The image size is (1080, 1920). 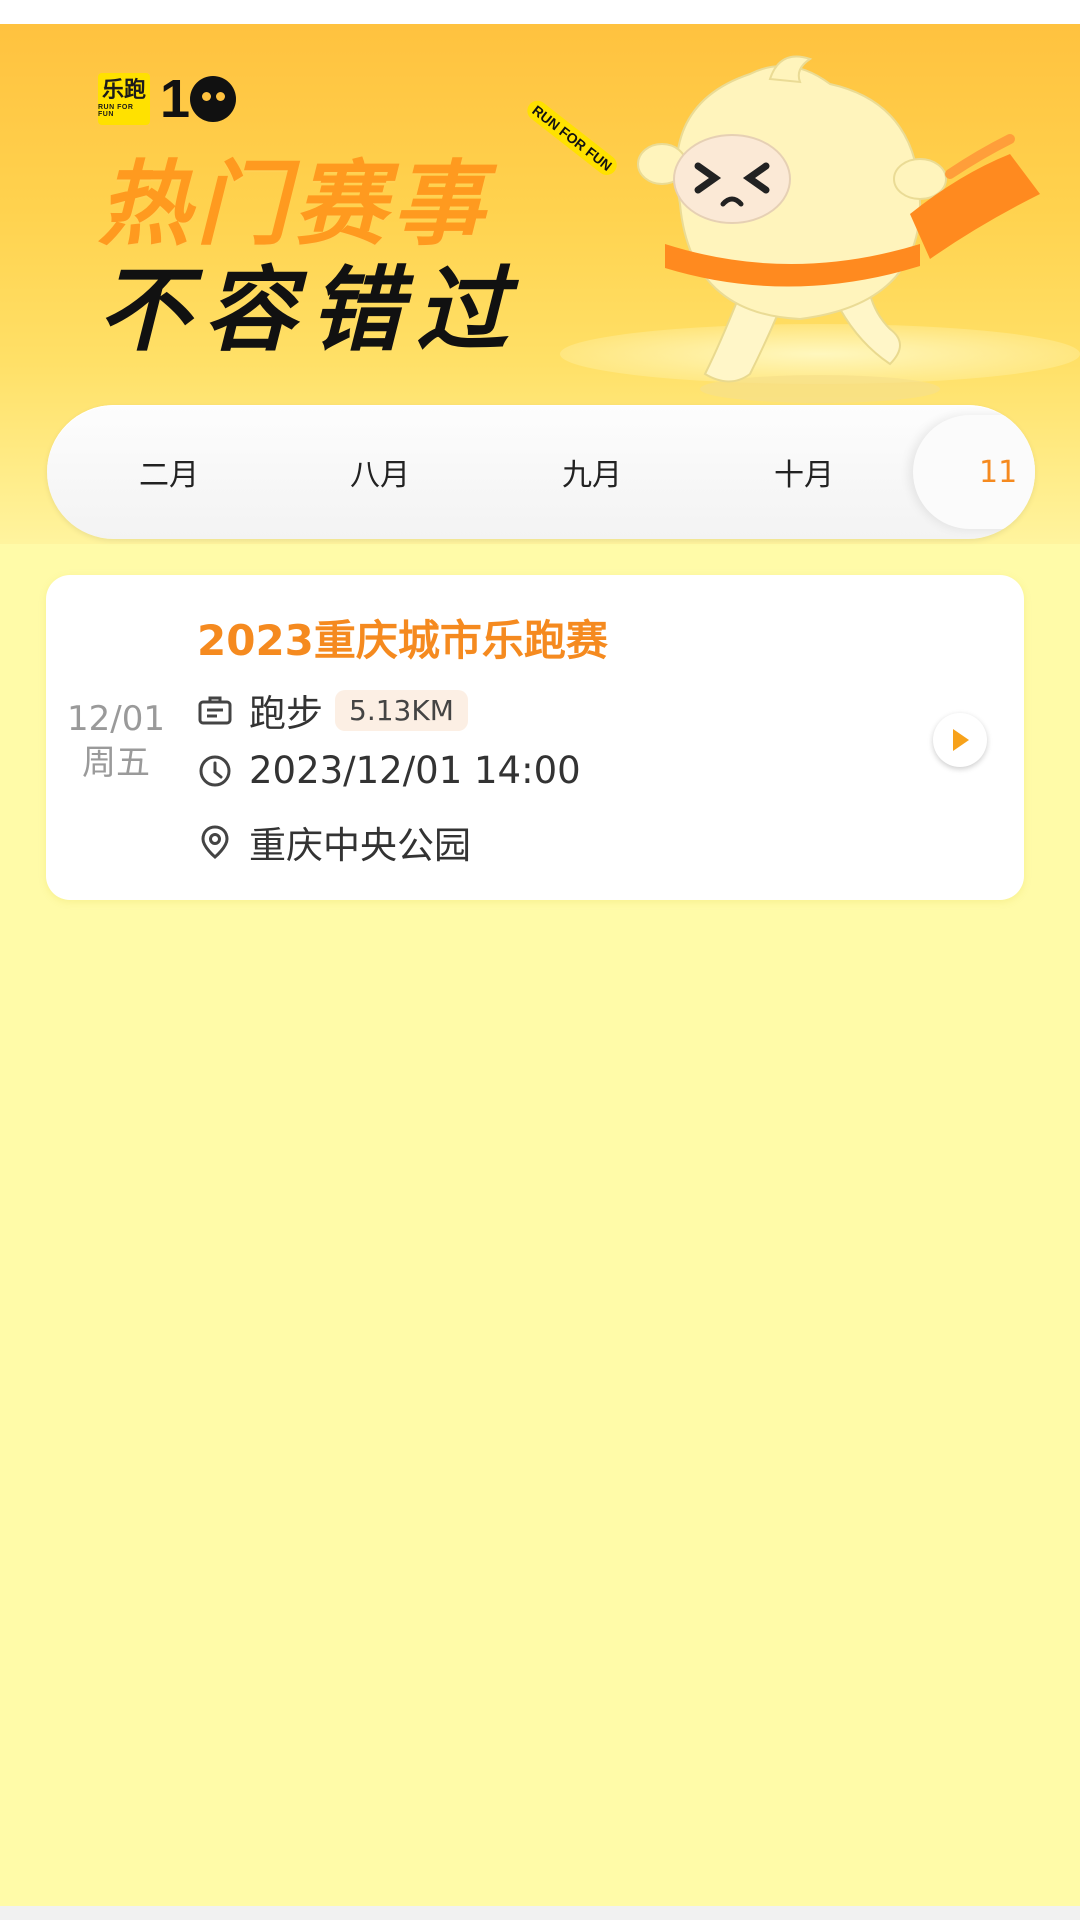 I want to click on play-icon, so click(x=961, y=740).